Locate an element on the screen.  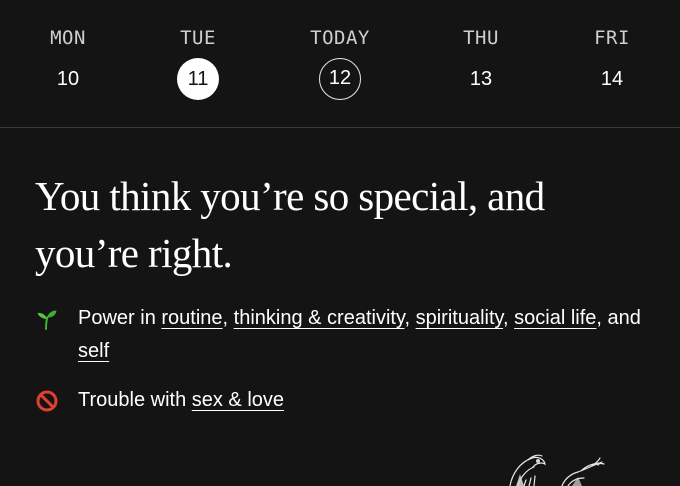
day-label: TUE is located at coordinates (198, 38).